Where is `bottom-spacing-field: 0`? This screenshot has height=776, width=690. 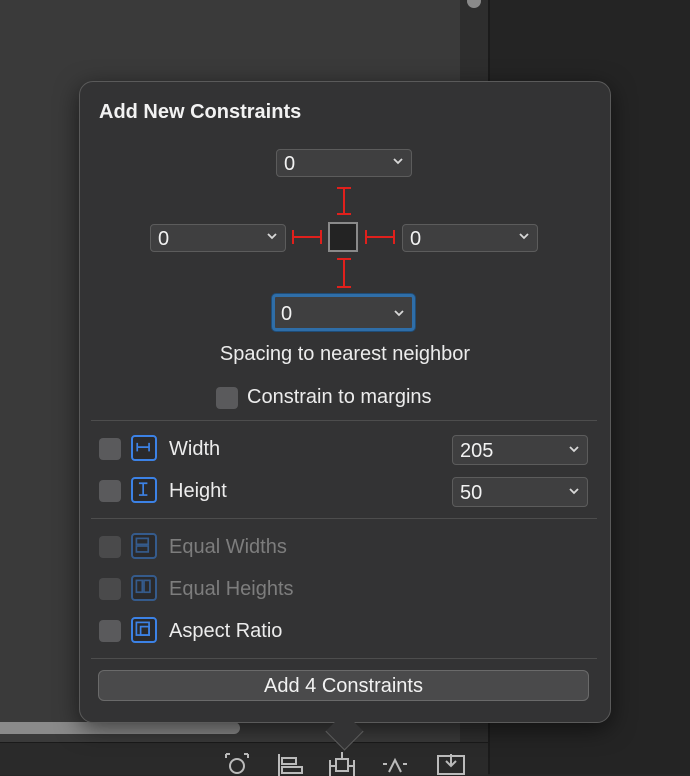
bottom-spacing-field: 0 is located at coordinates (343, 312).